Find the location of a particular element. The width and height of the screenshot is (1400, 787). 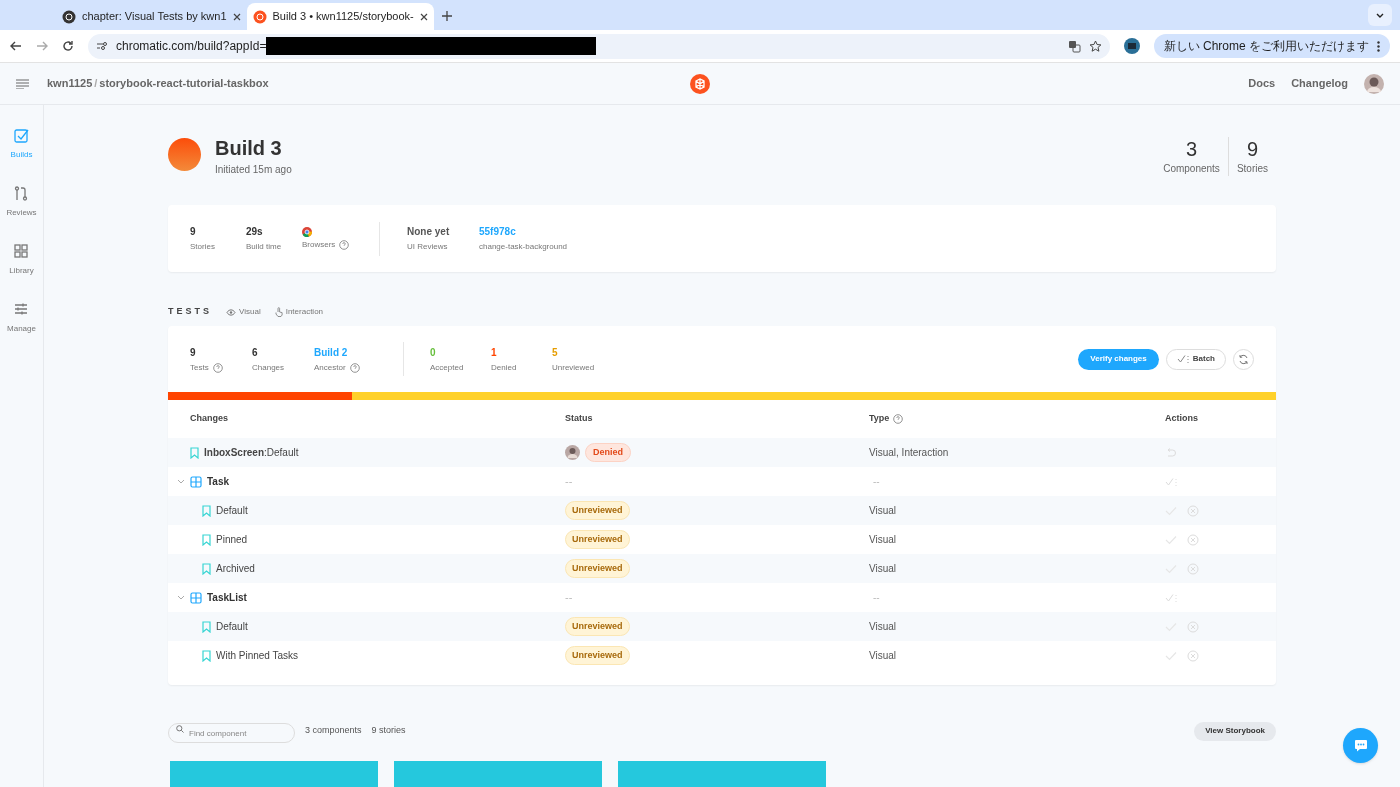

search-icon is located at coordinates (180, 728).